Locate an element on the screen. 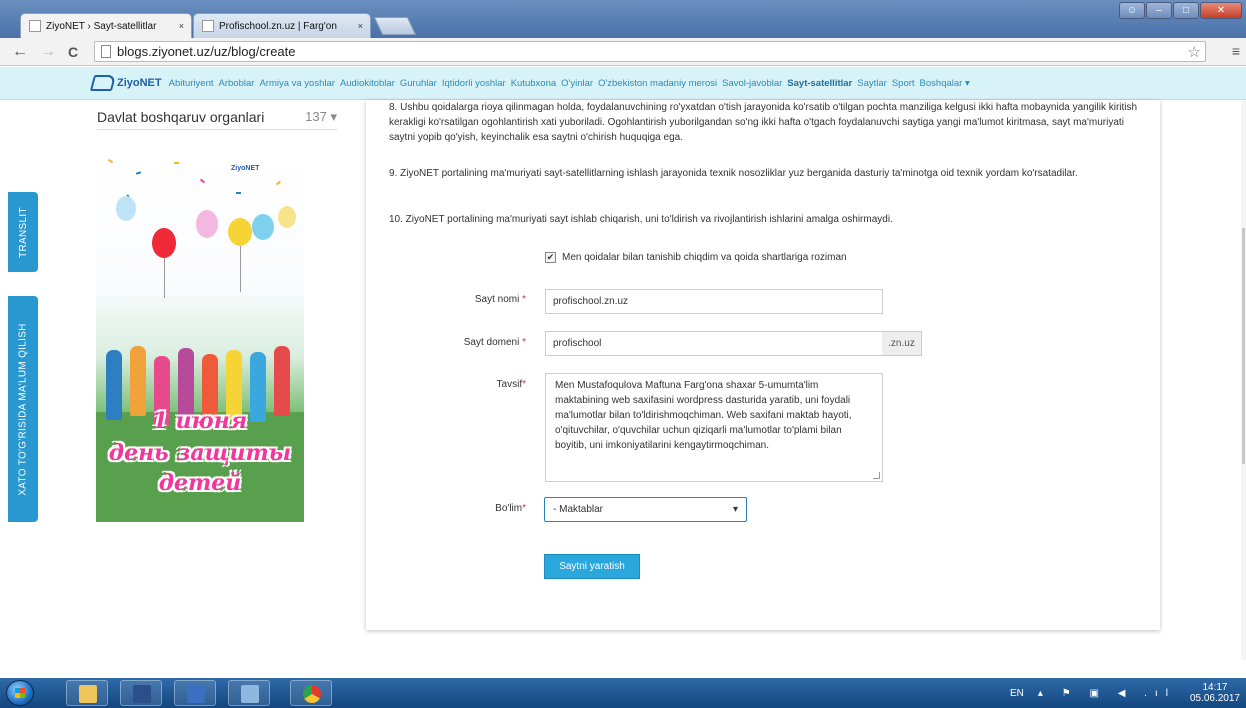 The image size is (1246, 708). save-taskbar-button is located at coordinates (141, 693).